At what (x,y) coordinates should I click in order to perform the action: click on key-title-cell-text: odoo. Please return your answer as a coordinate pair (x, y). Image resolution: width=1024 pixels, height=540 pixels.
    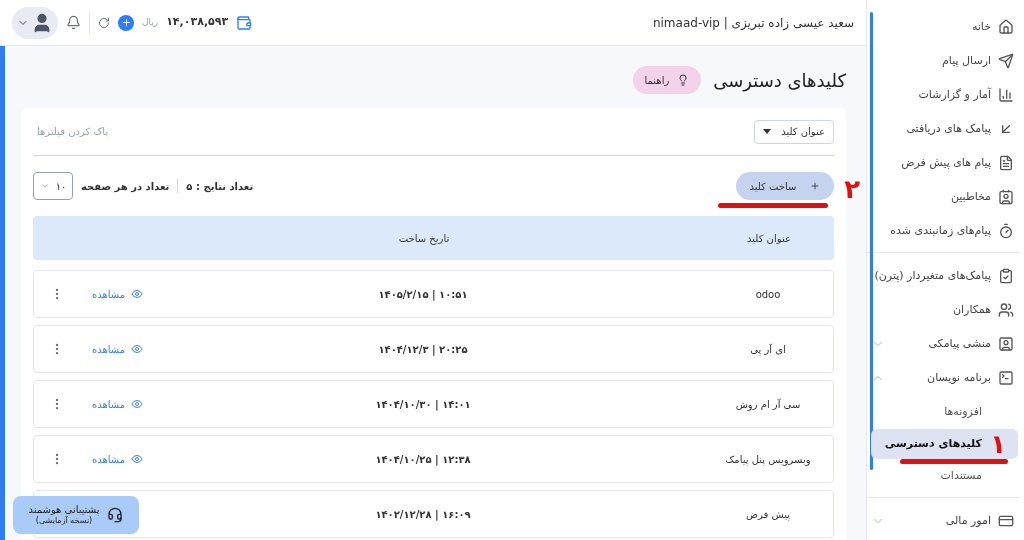
    Looking at the image, I should click on (768, 294).